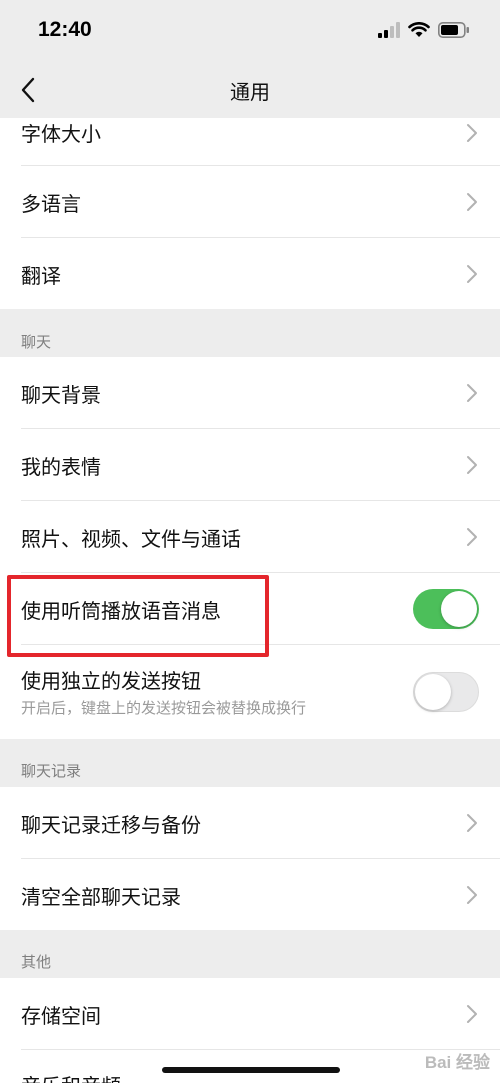 Image resolution: width=500 pixels, height=1083 pixels. Describe the element at coordinates (61, 395) in the screenshot. I see `list-item-label: 聊天背景` at that location.